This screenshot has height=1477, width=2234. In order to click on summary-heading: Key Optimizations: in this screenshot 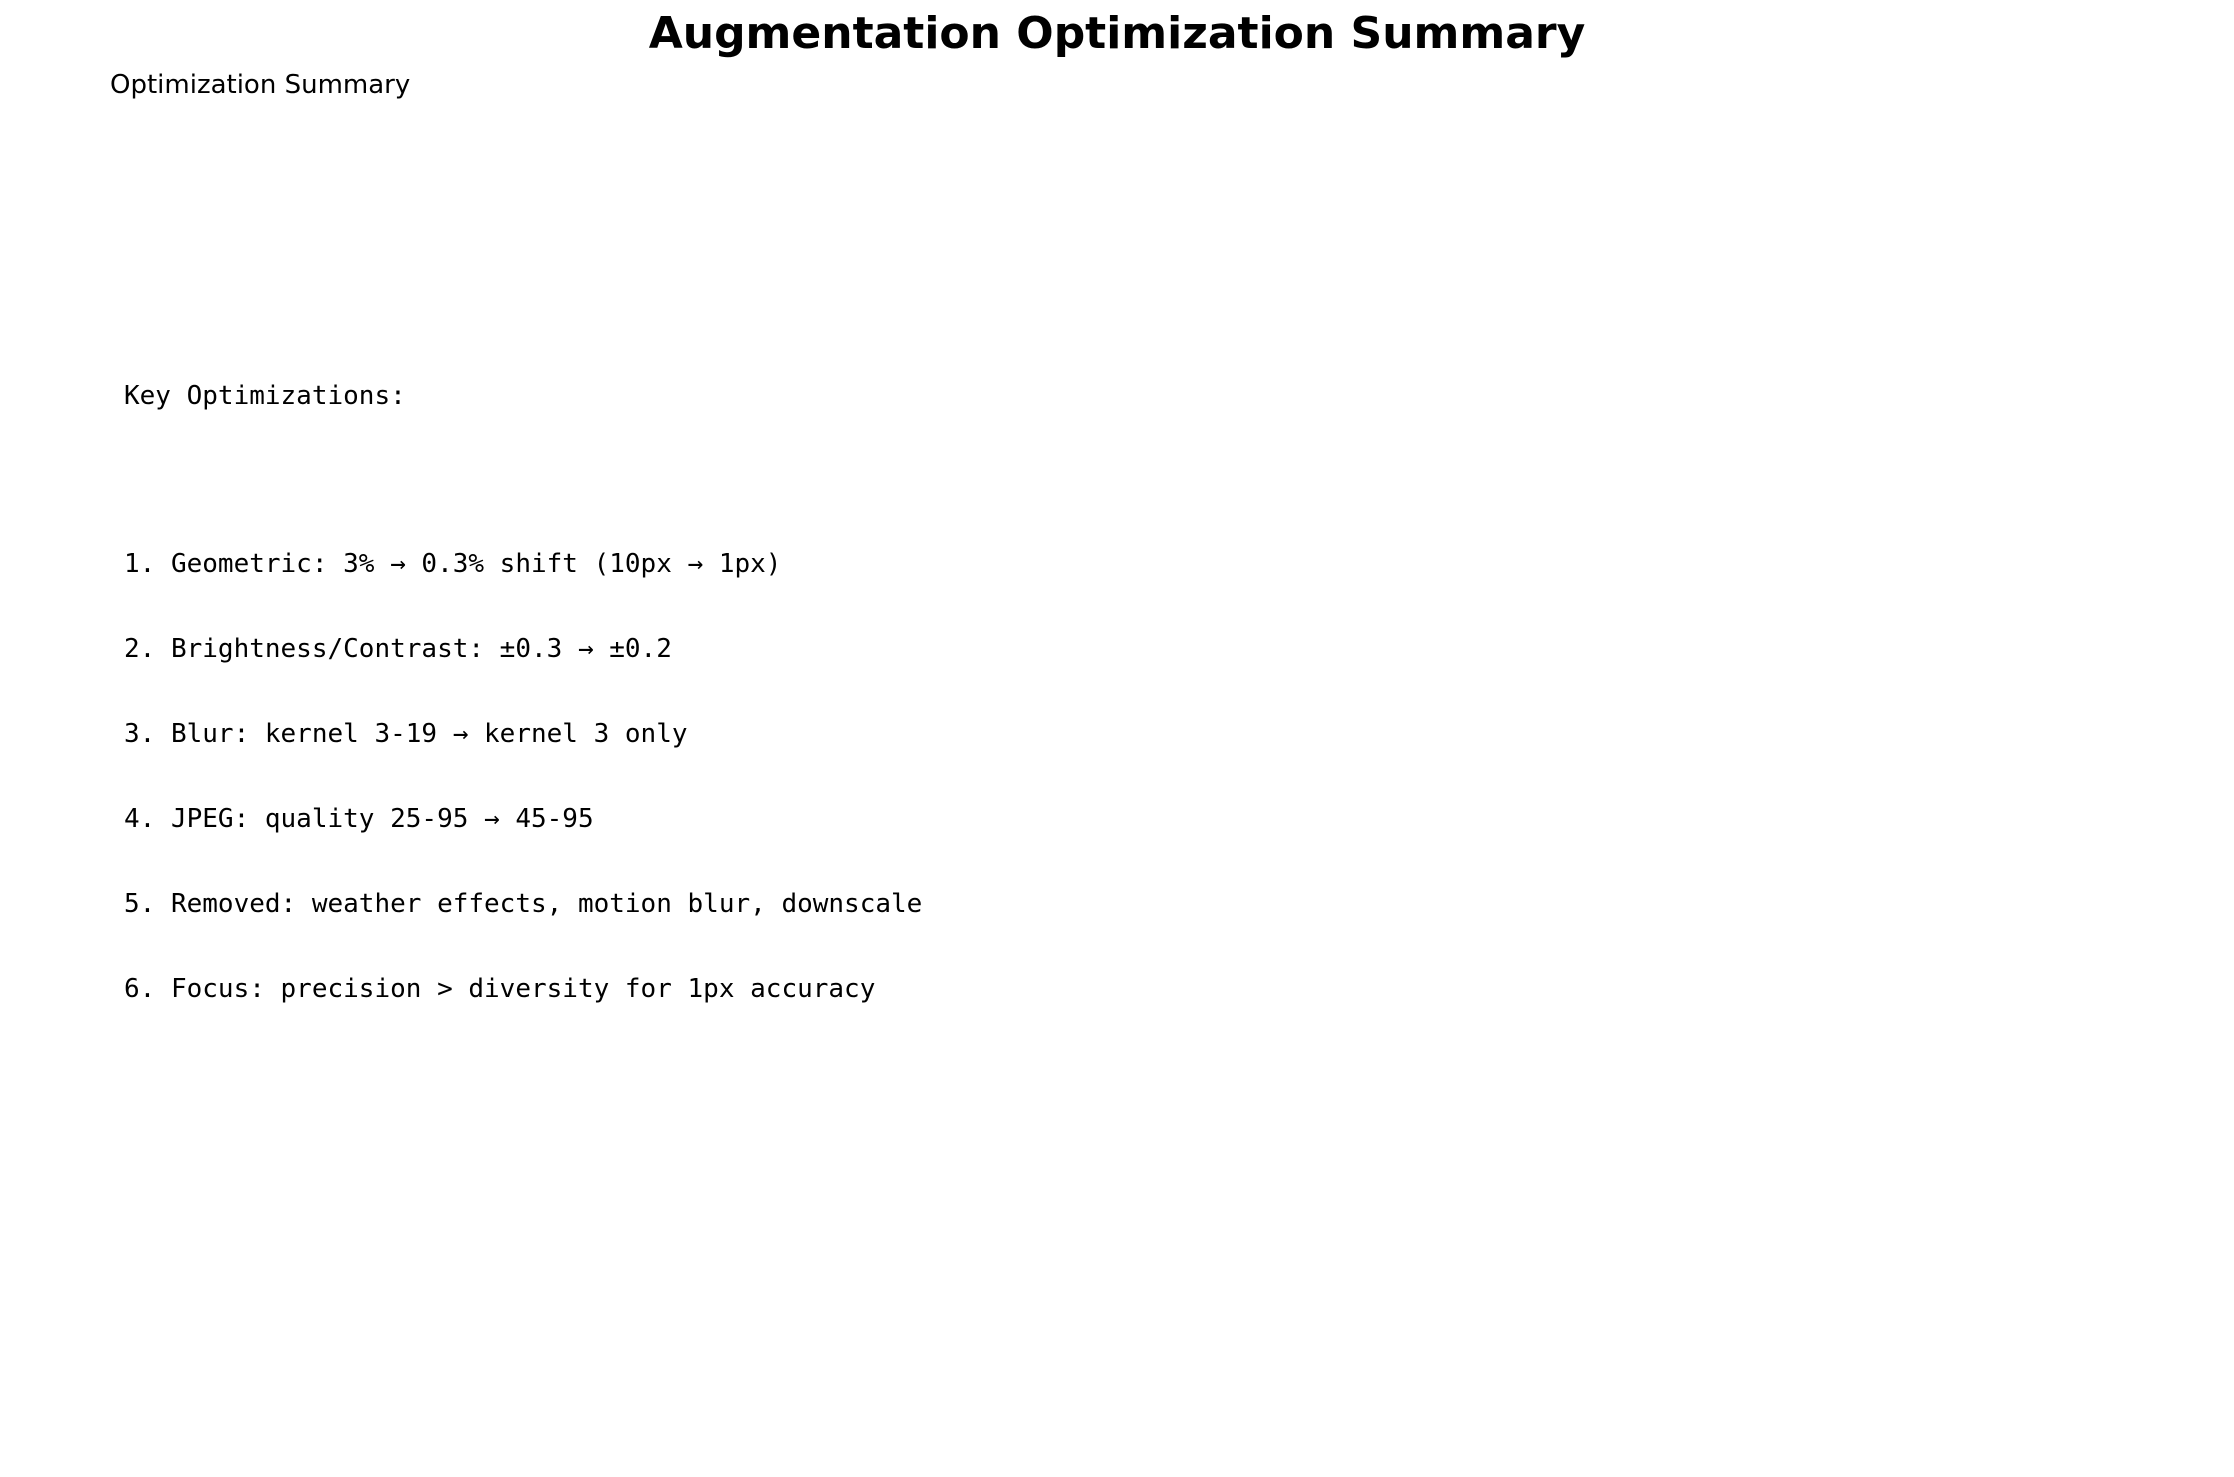, I will do `click(265, 395)`.